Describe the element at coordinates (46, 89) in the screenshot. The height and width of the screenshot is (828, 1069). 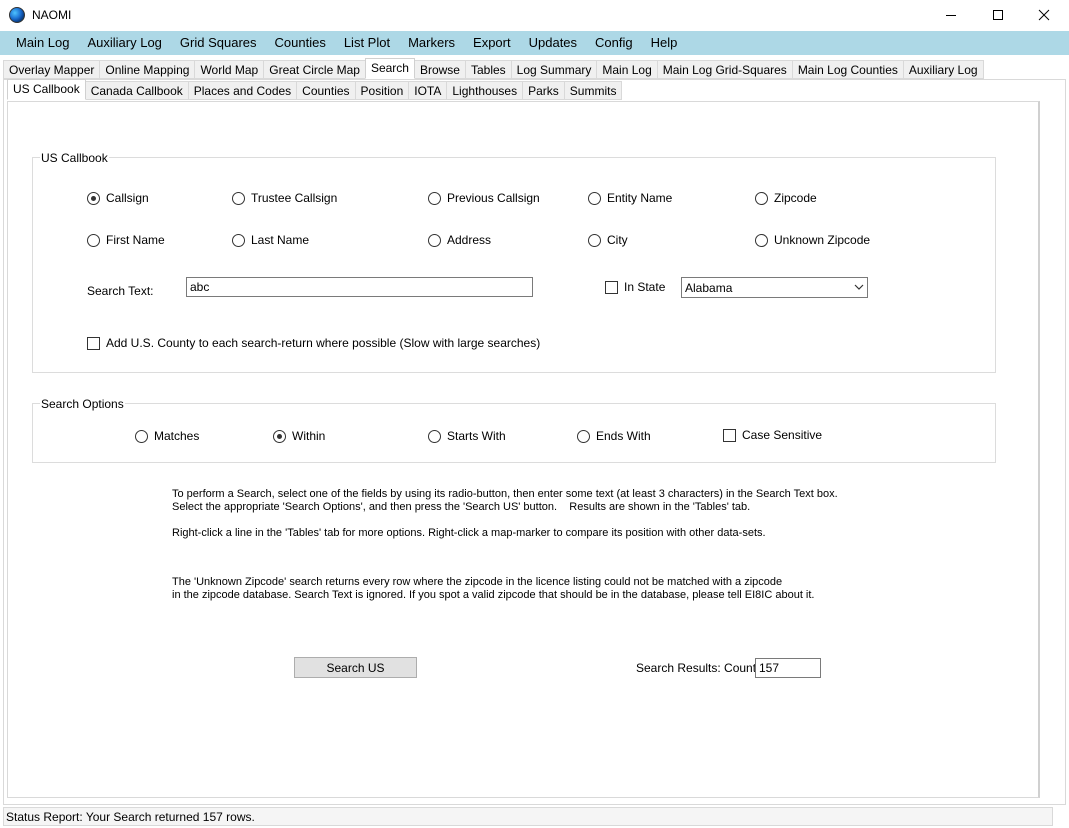
I see `tab-us-callbook: US Callbook` at that location.